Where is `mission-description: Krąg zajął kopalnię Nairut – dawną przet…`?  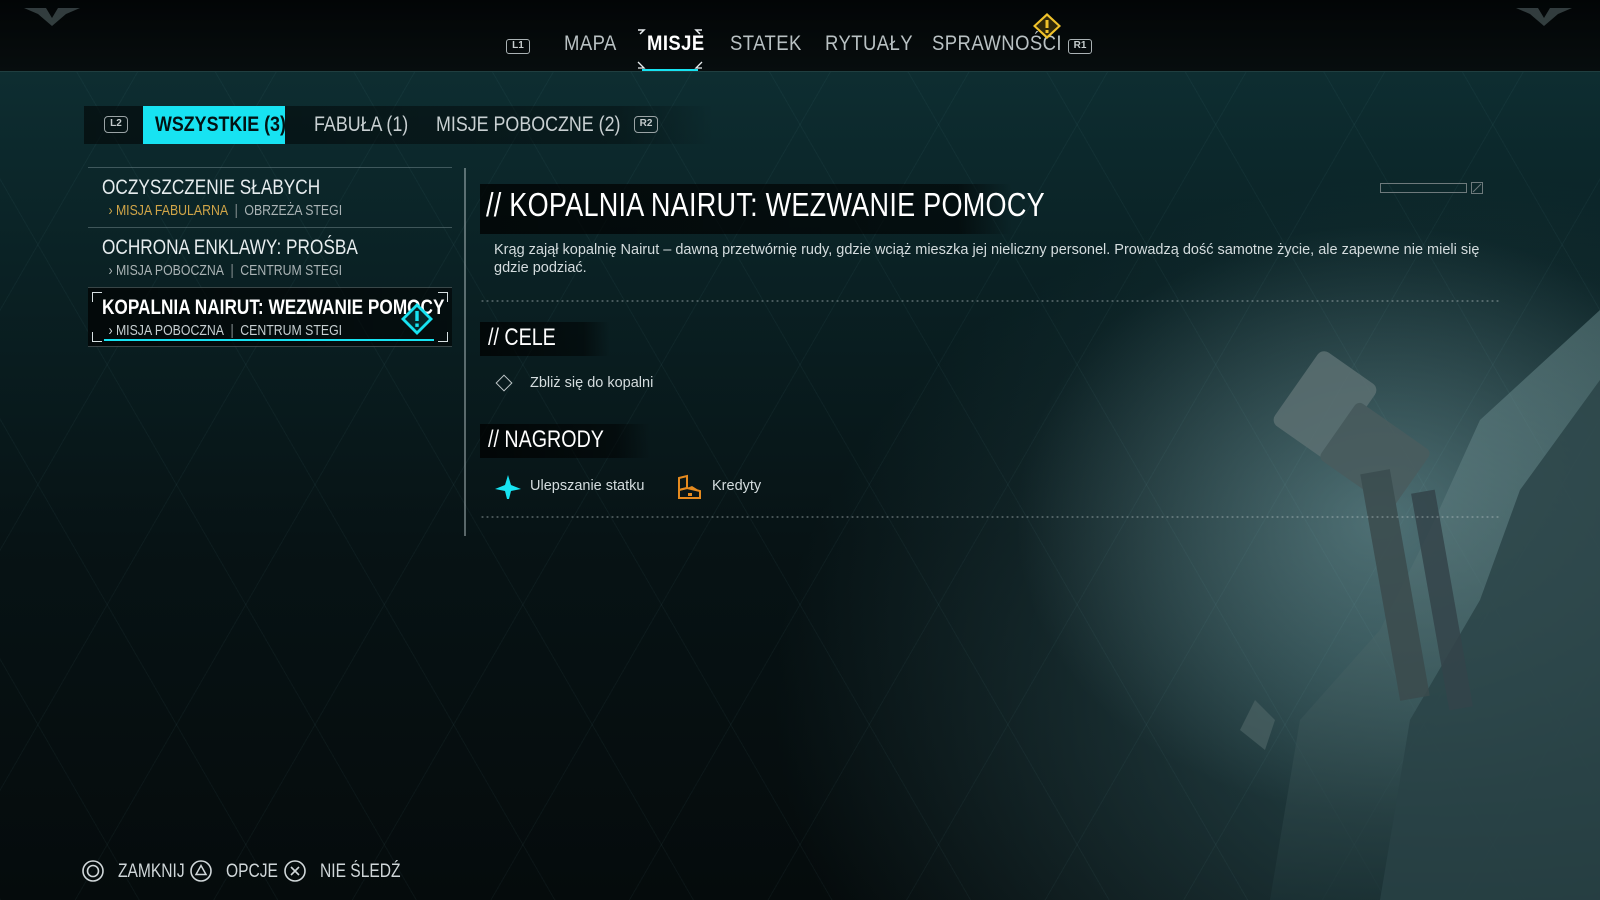 mission-description: Krąg zajął kopalnię Nairut – dawną przet… is located at coordinates (987, 259).